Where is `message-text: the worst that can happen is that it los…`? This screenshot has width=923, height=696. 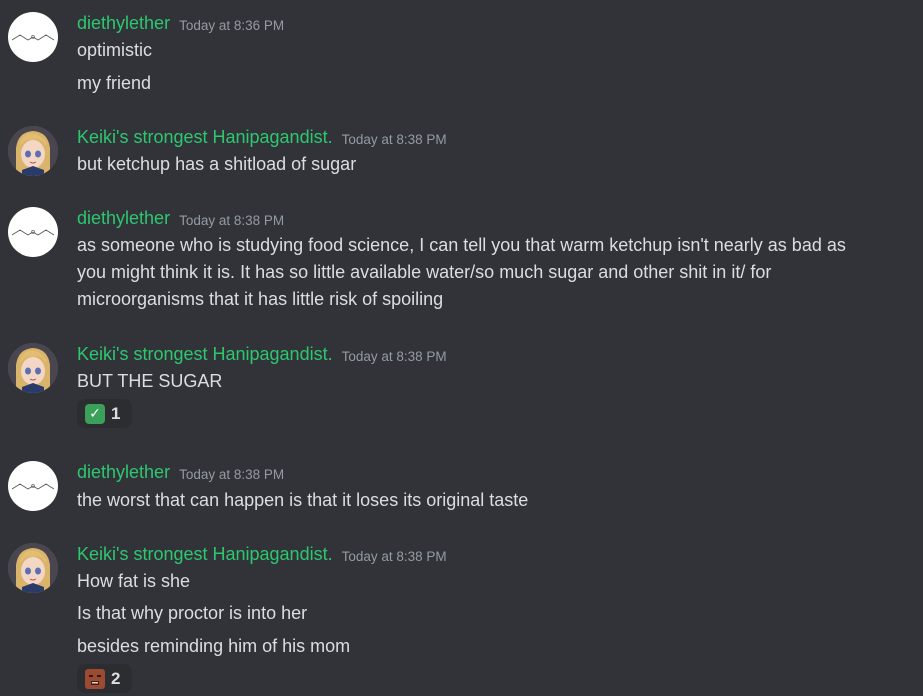 message-text: the worst that can happen is that it los… is located at coordinates (303, 500).